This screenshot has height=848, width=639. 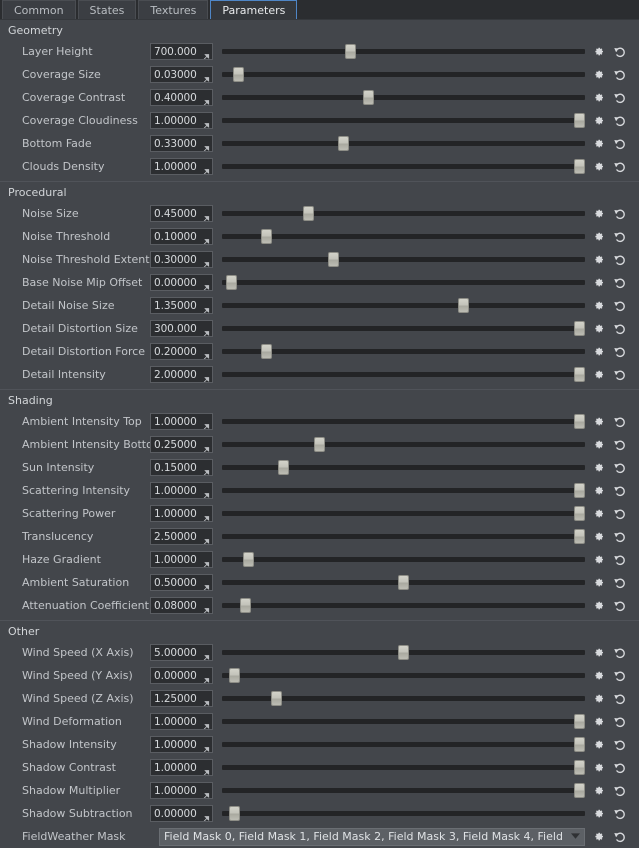 I want to click on value-input: 0.10000, so click(x=181, y=236).